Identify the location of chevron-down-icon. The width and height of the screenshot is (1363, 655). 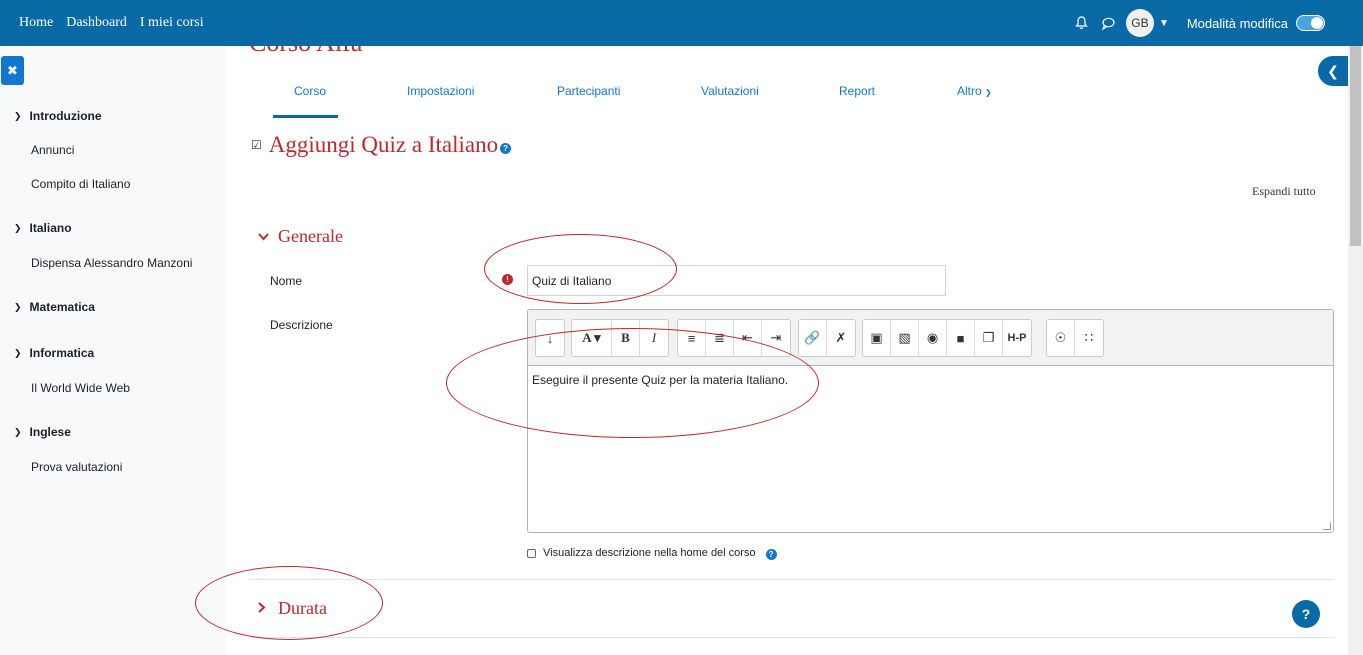
(268, 236).